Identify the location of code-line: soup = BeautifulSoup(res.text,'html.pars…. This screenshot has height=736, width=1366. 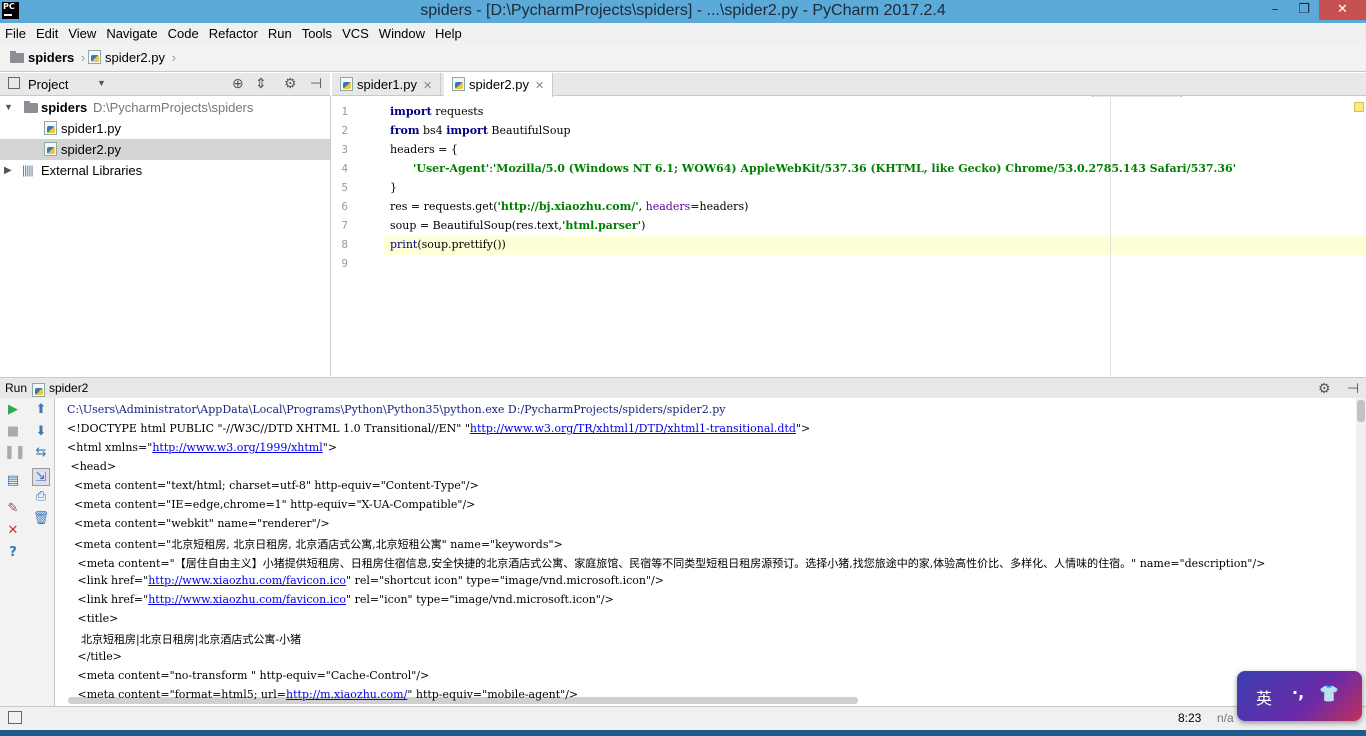
(518, 225).